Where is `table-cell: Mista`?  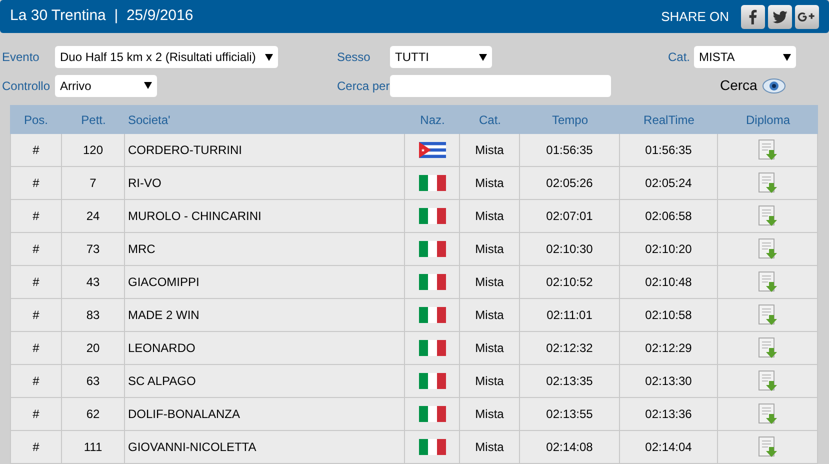 table-cell: Mista is located at coordinates (490, 447).